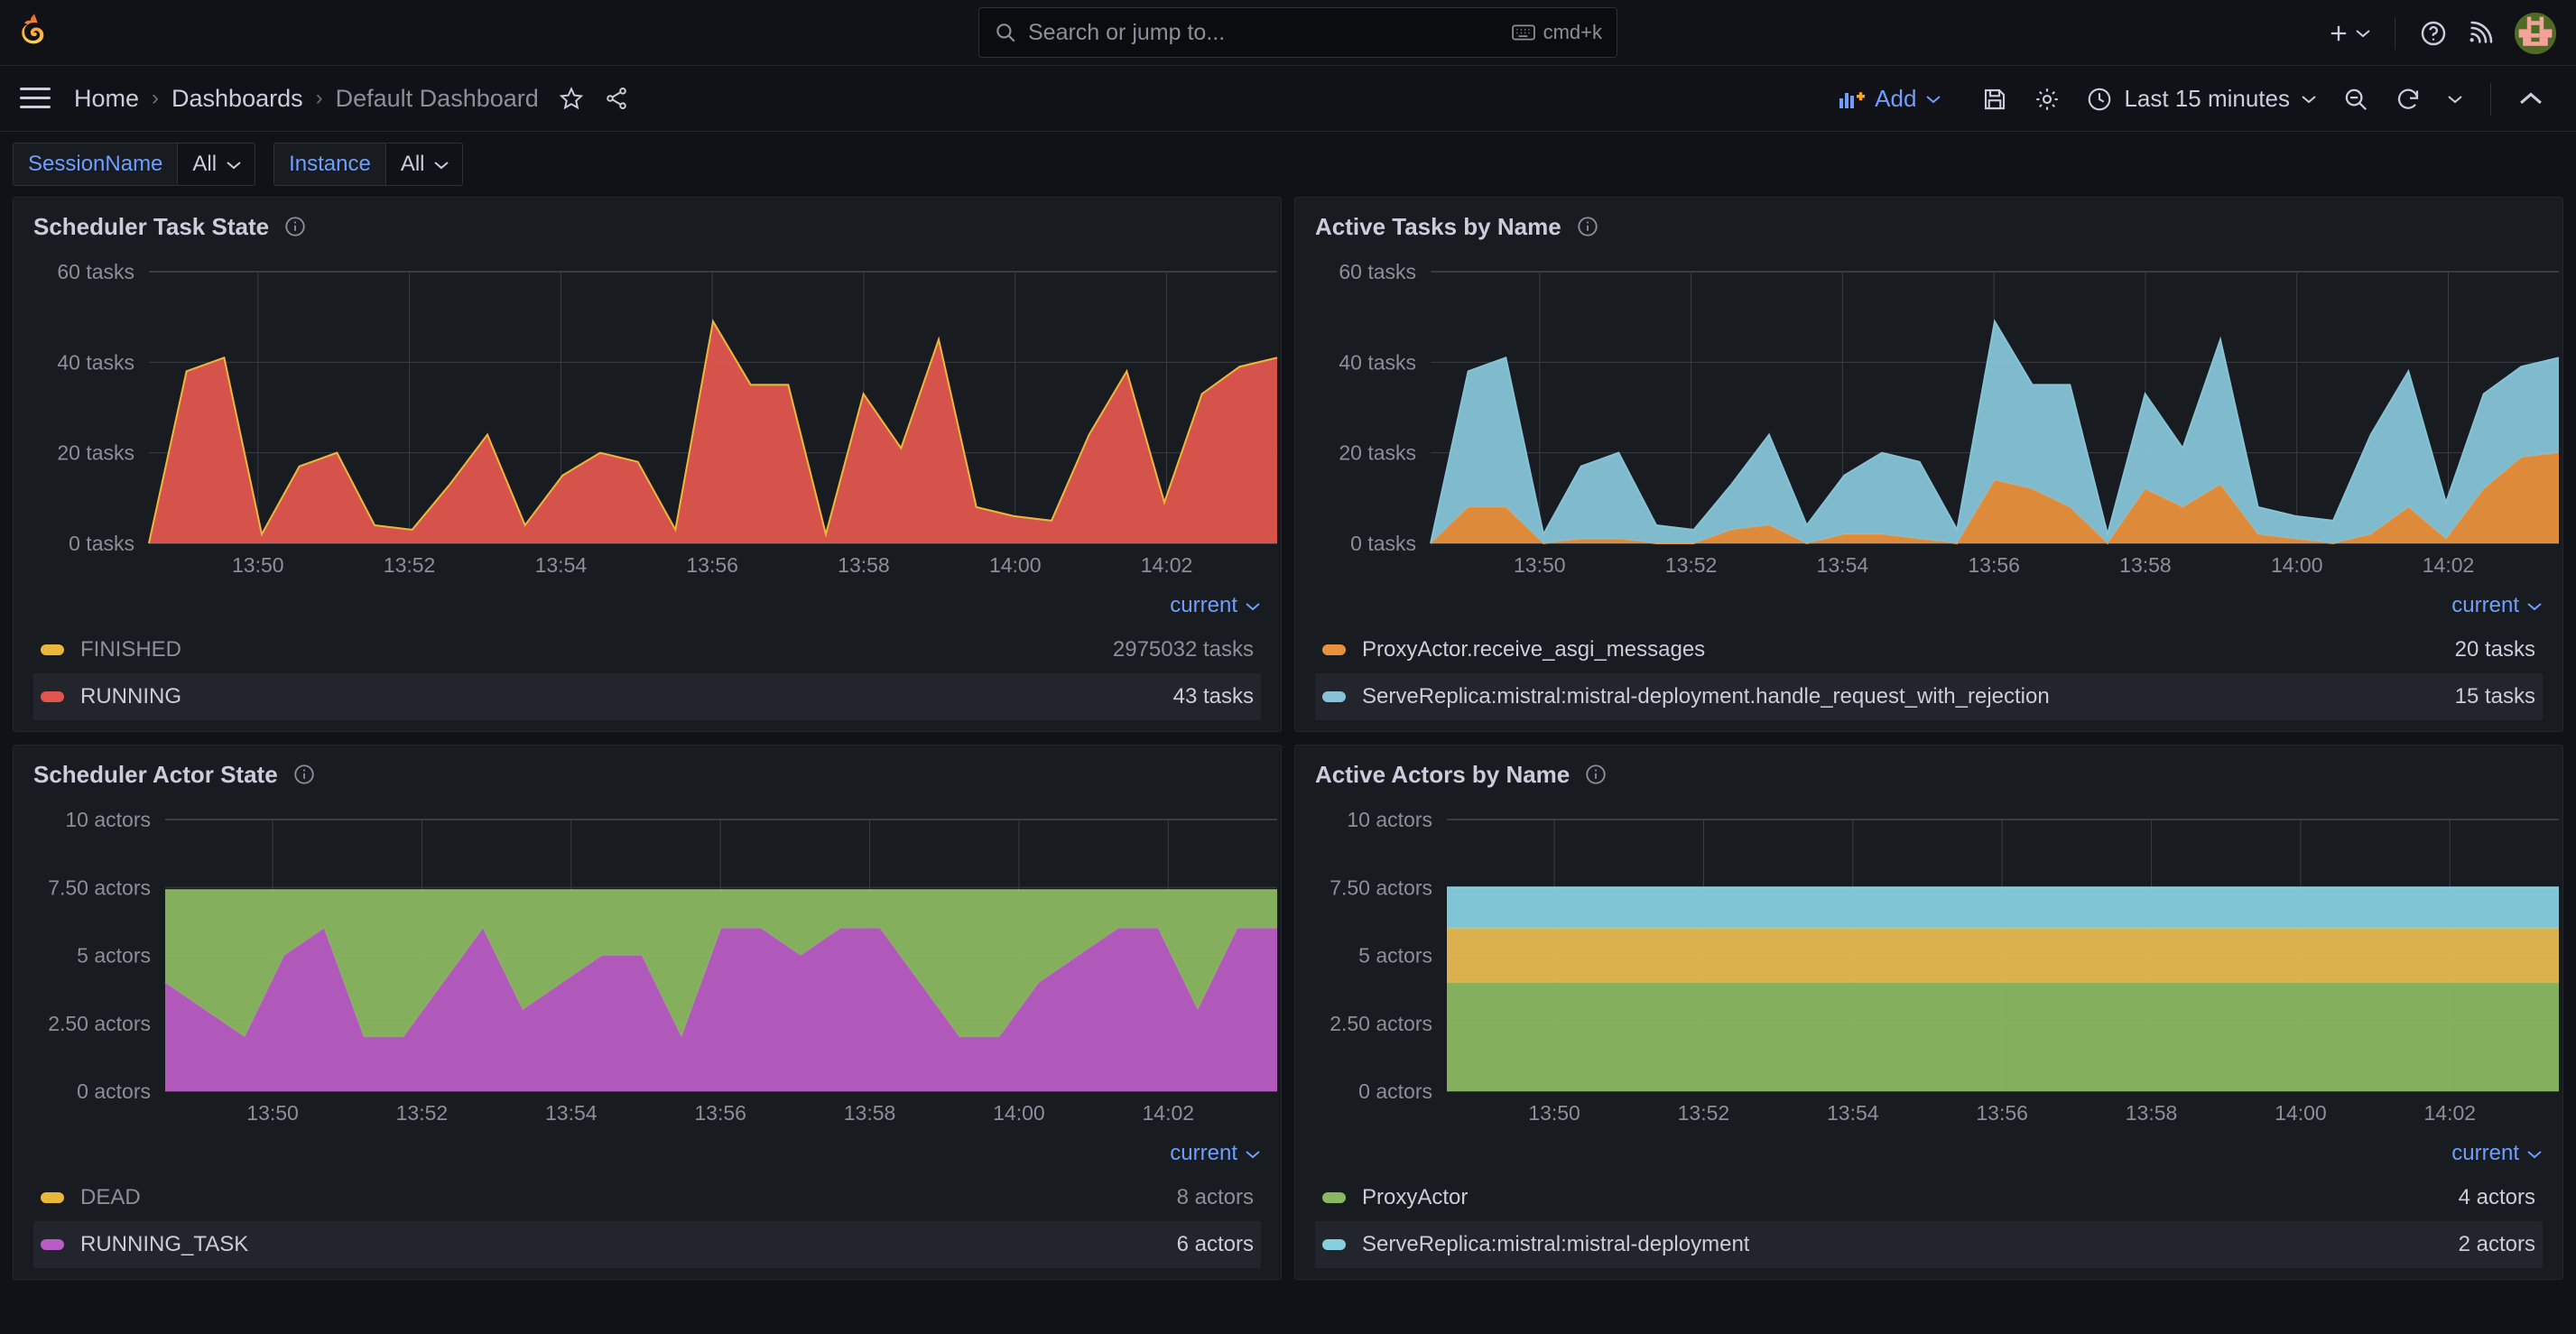 The image size is (2576, 1334). I want to click on zoom-out-time-button, so click(2356, 99).